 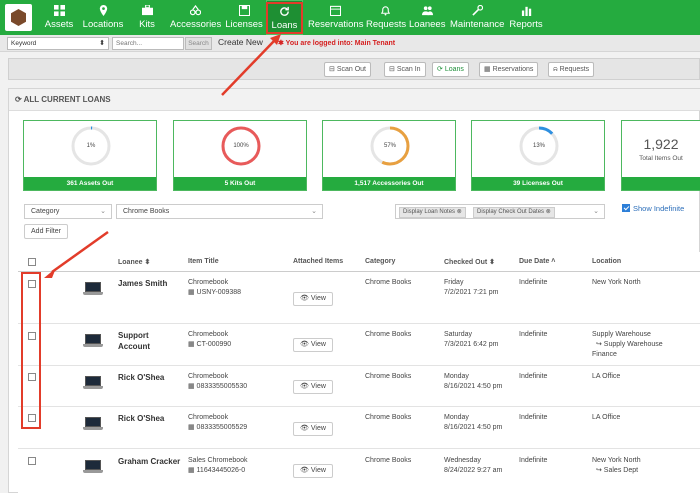 I want to click on stat-percent: 13%, so click(x=538, y=146).